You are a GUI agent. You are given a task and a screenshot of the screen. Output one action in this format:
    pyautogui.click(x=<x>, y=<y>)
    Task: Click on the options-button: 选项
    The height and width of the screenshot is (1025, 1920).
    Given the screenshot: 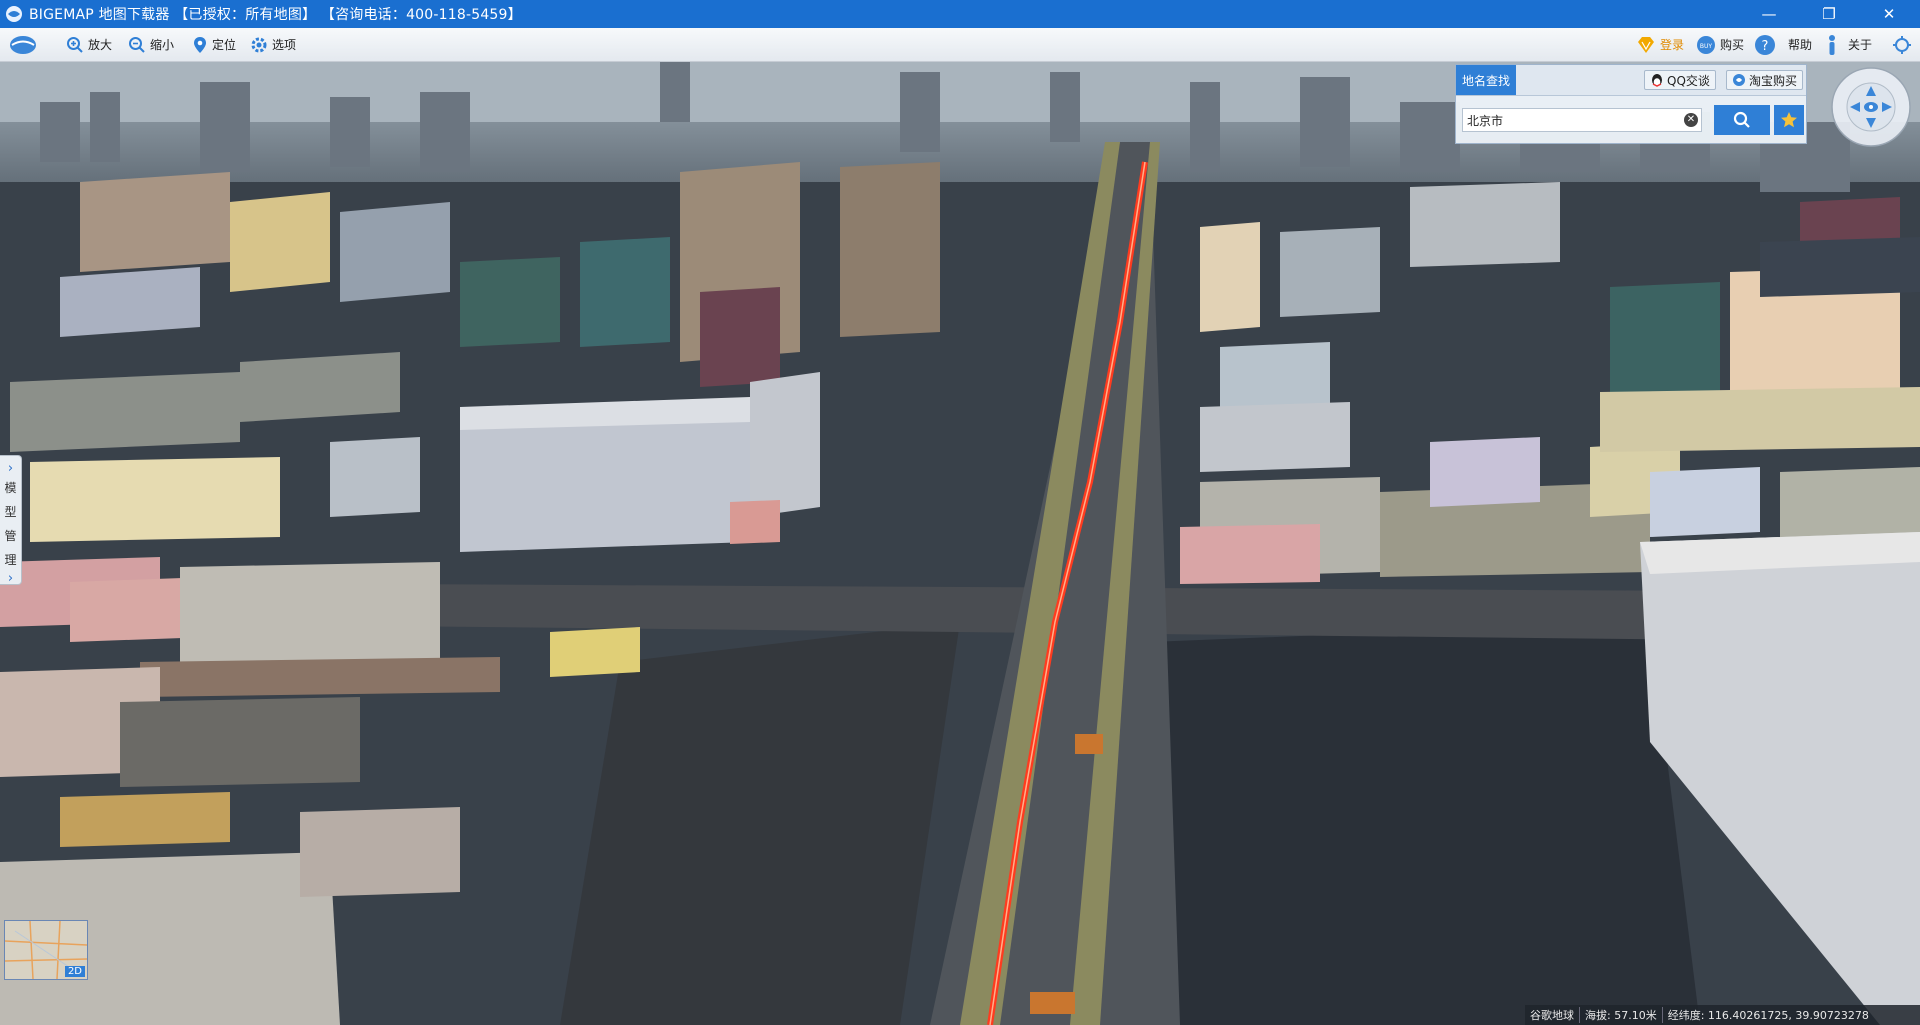 What is the action you would take?
    pyautogui.click(x=273, y=44)
    